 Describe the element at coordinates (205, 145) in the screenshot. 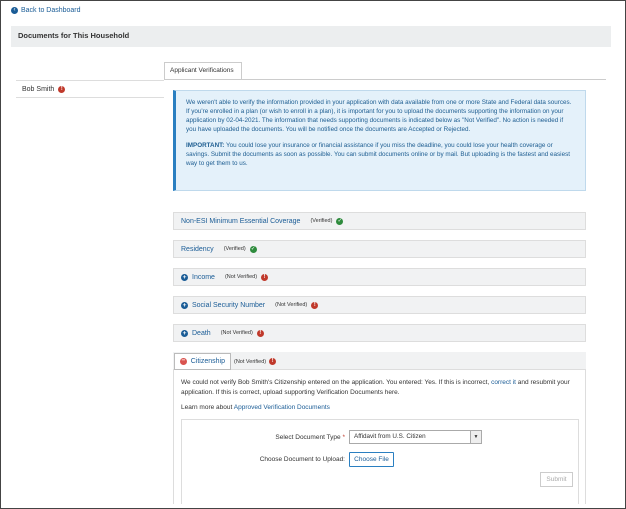

I see `important-label: IMPORTANT:` at that location.